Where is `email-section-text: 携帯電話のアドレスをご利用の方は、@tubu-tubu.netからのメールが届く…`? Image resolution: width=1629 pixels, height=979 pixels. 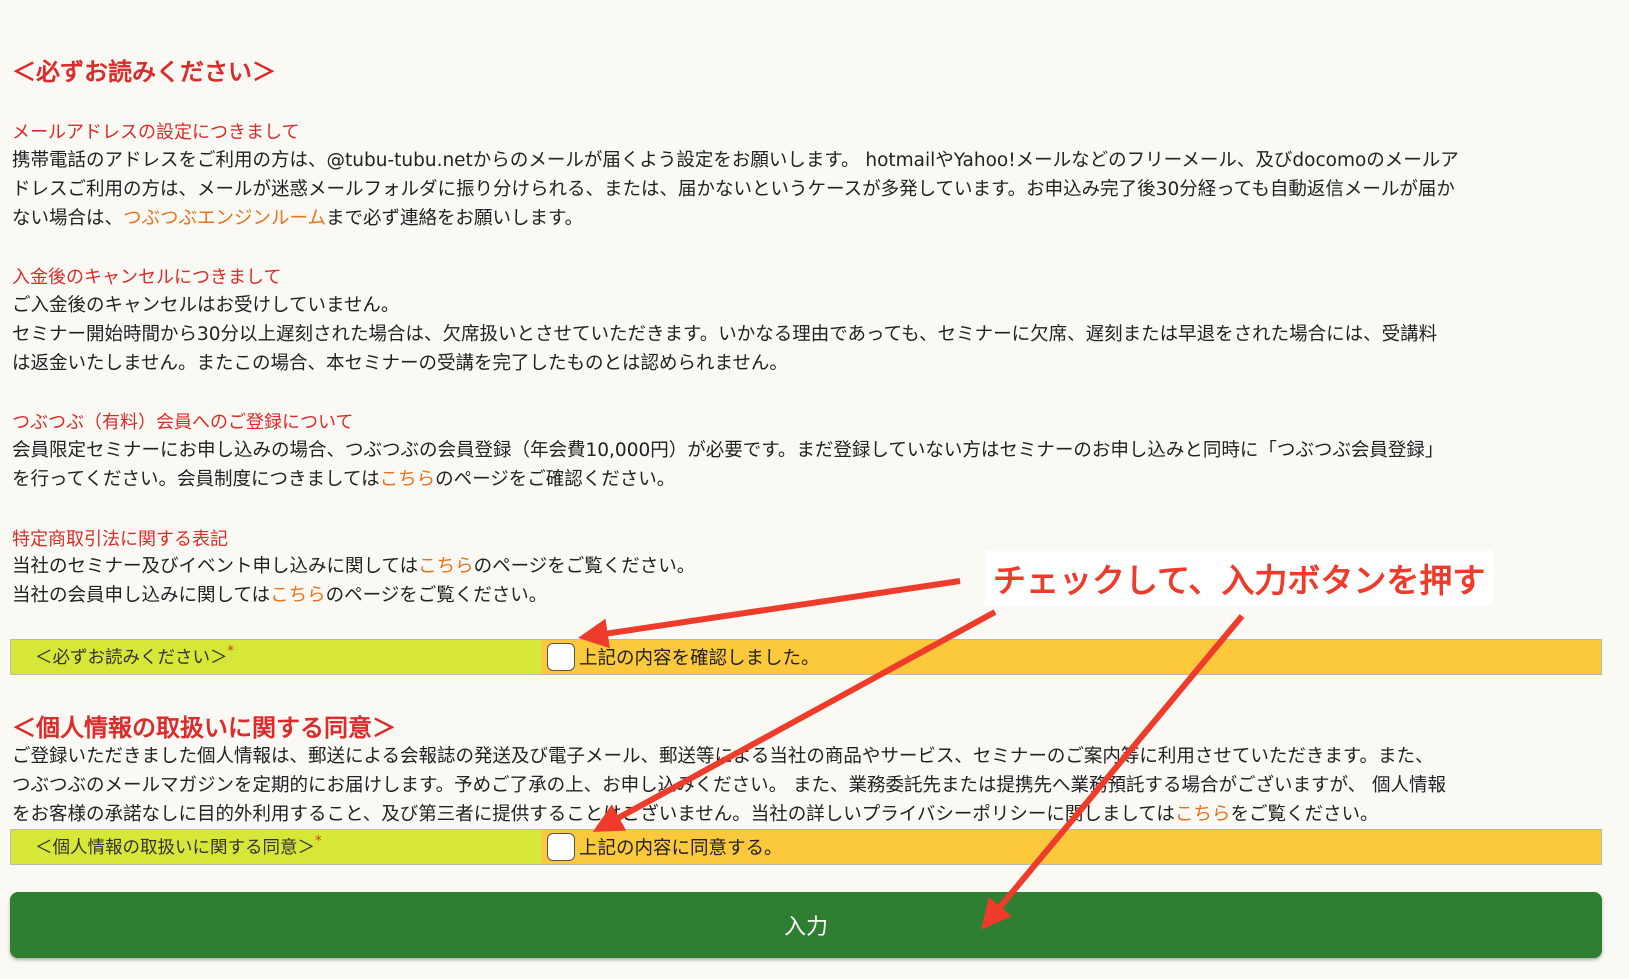 email-section-text: 携帯電話のアドレスをご利用の方は、@tubu-tubu.netからのメールが届く… is located at coordinates (809, 189).